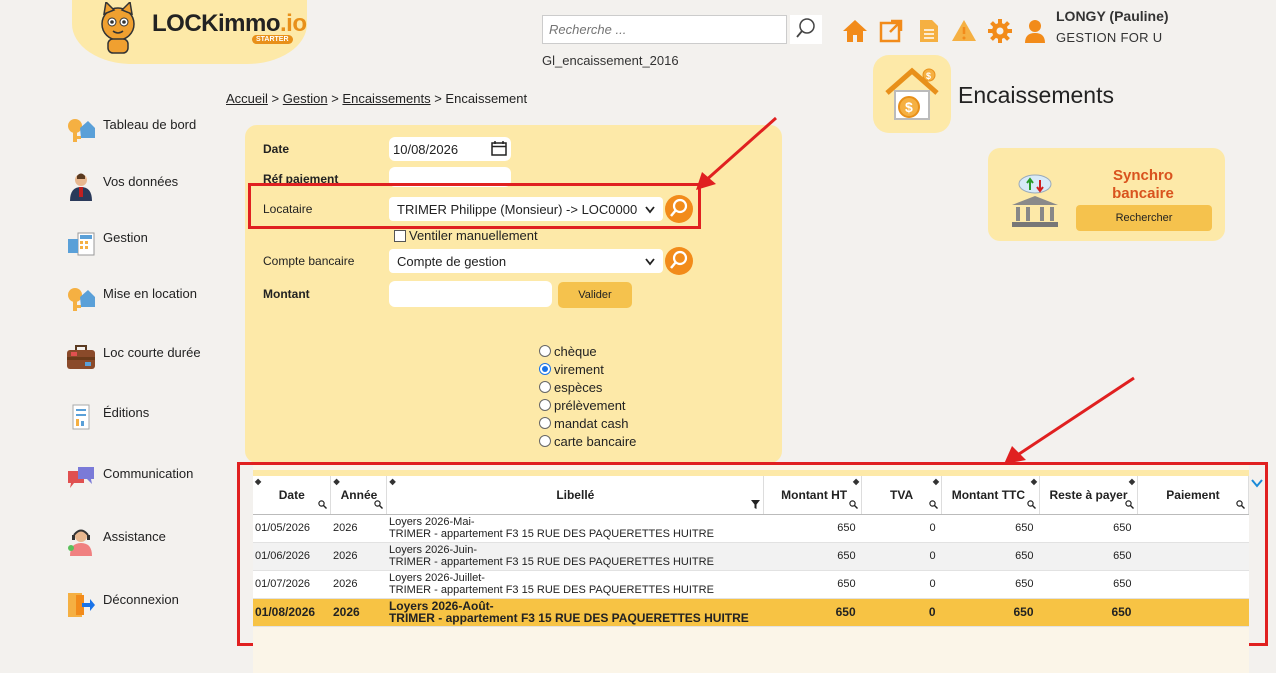  What do you see at coordinates (229, 24) in the screenshot?
I see `logo-text: LOCKimmo.io` at bounding box center [229, 24].